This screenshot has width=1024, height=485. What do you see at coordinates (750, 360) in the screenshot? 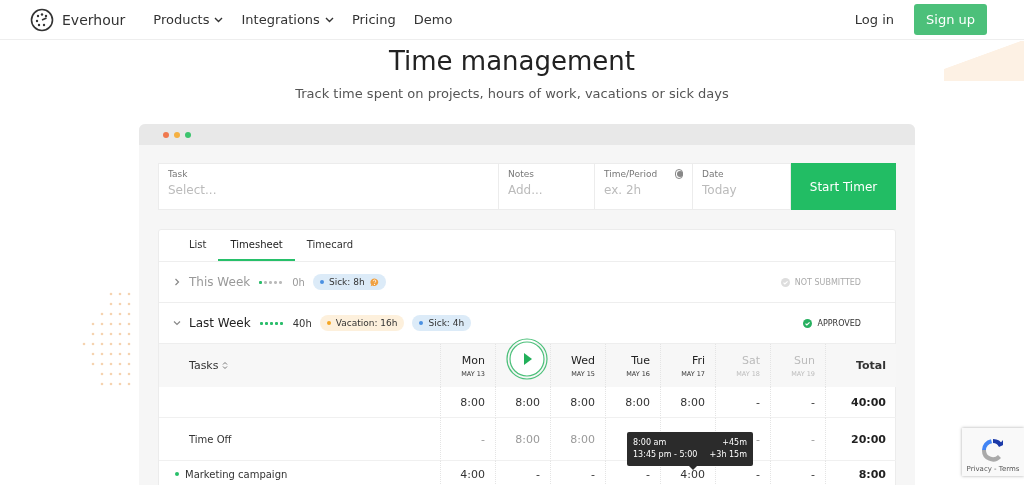
I see `day-name: Sat` at bounding box center [750, 360].